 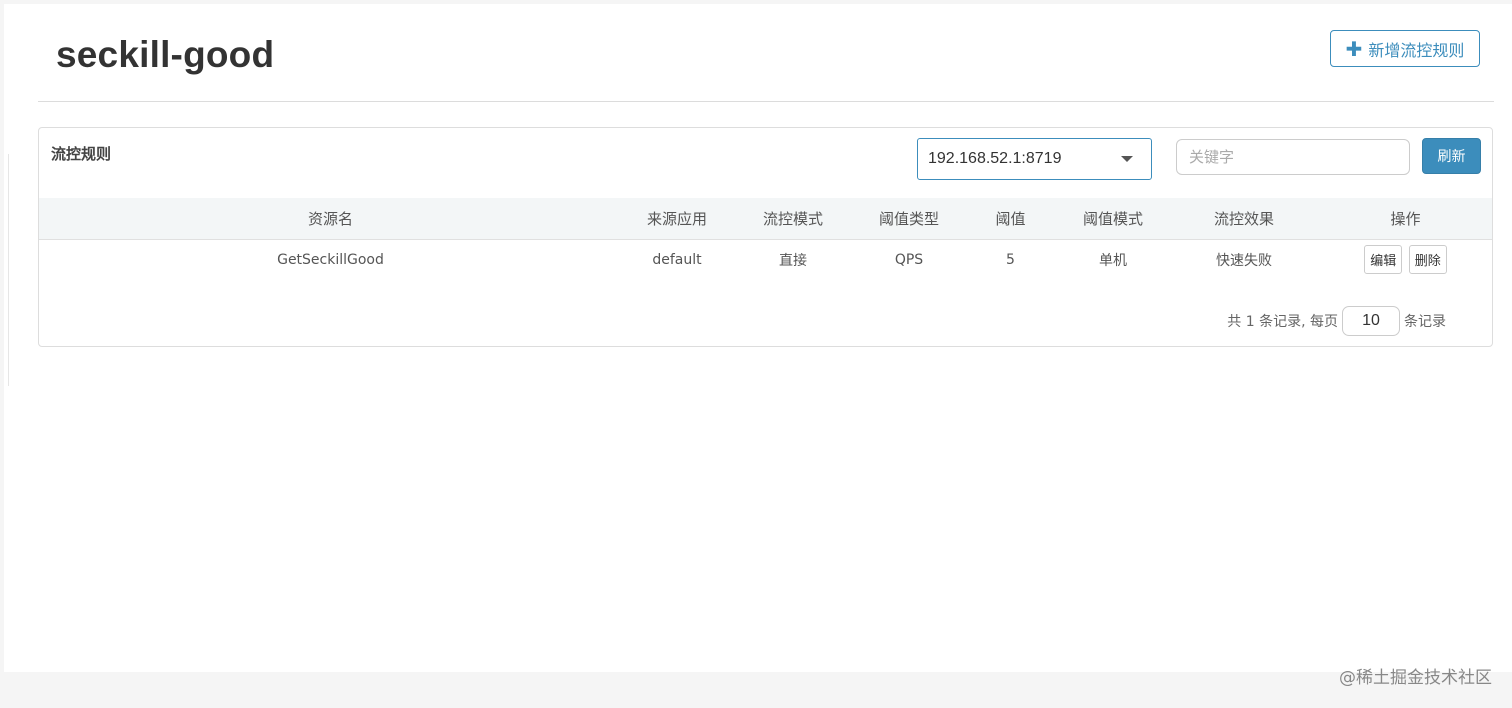 What do you see at coordinates (330, 259) in the screenshot?
I see `cell-resource-name: GetSeckillGood` at bounding box center [330, 259].